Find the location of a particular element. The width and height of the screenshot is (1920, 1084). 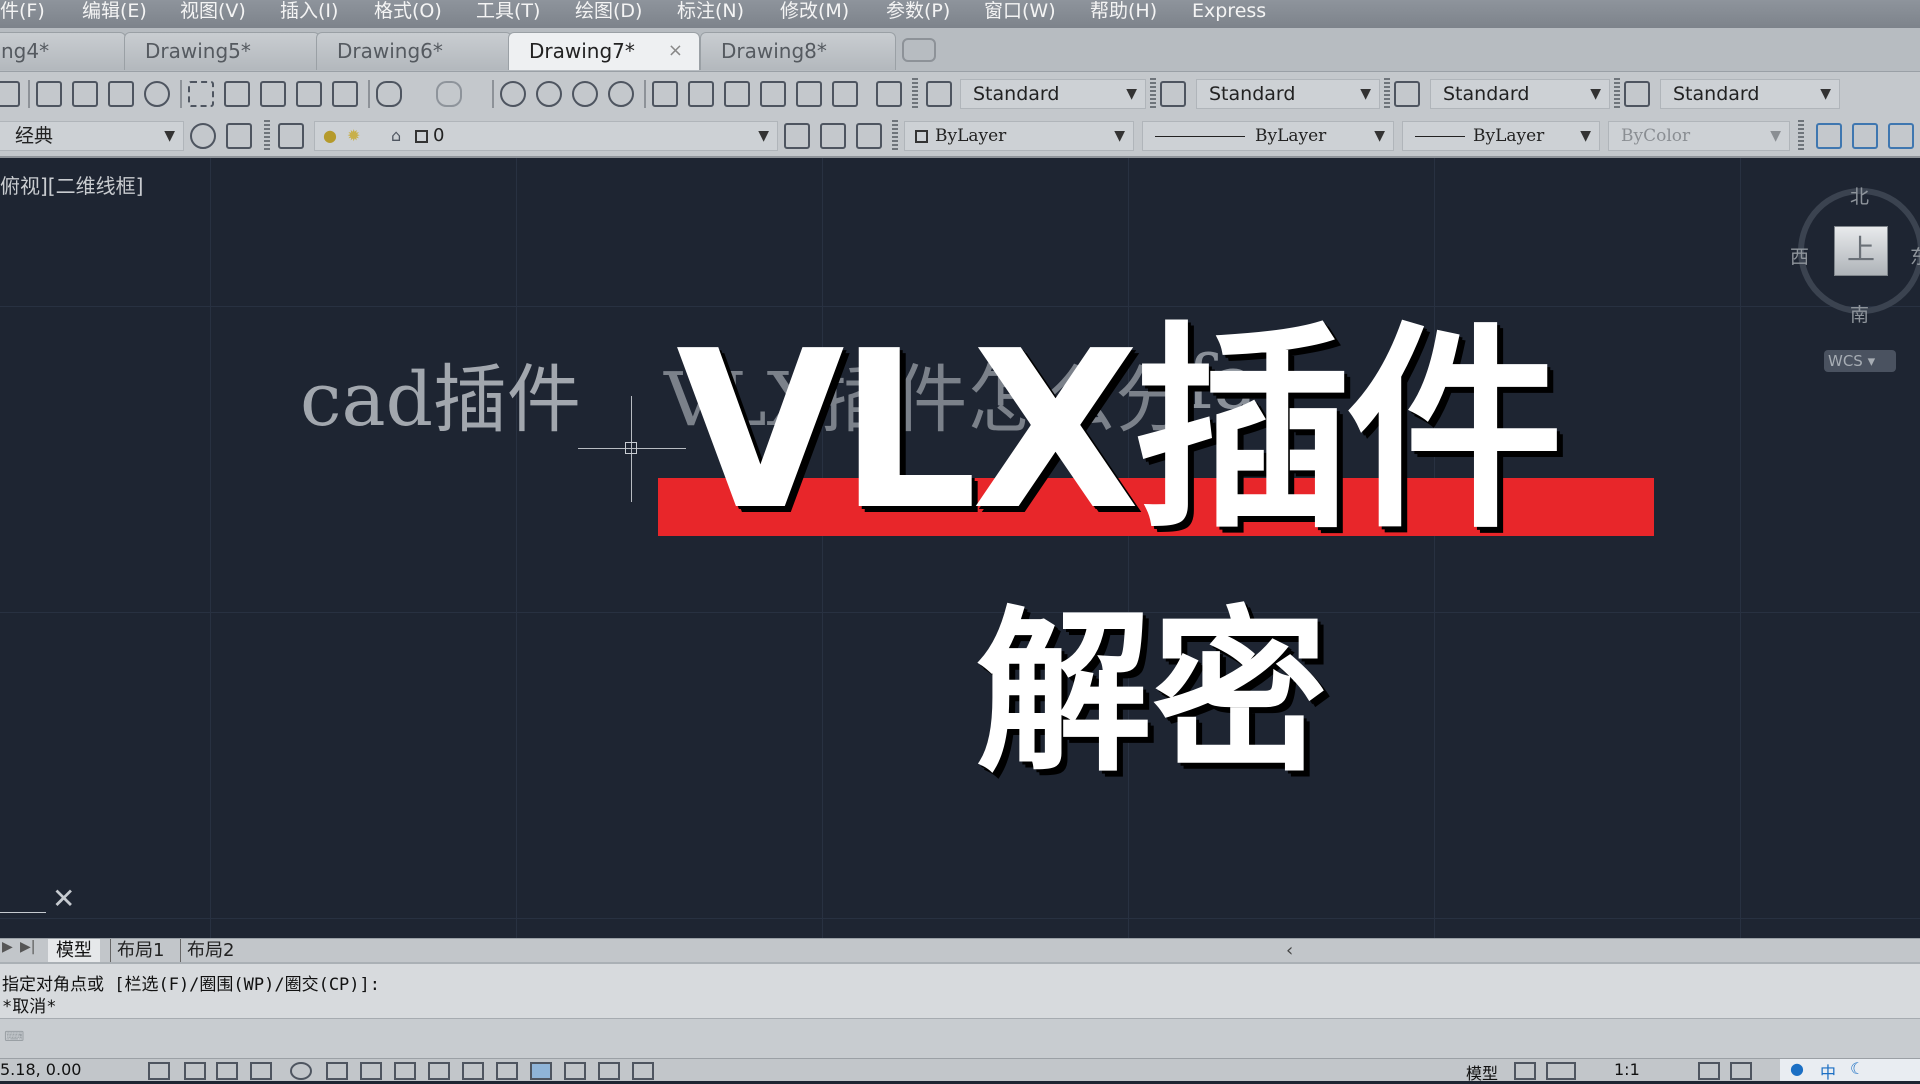

sheet-set-icon is located at coordinates (773, 94).